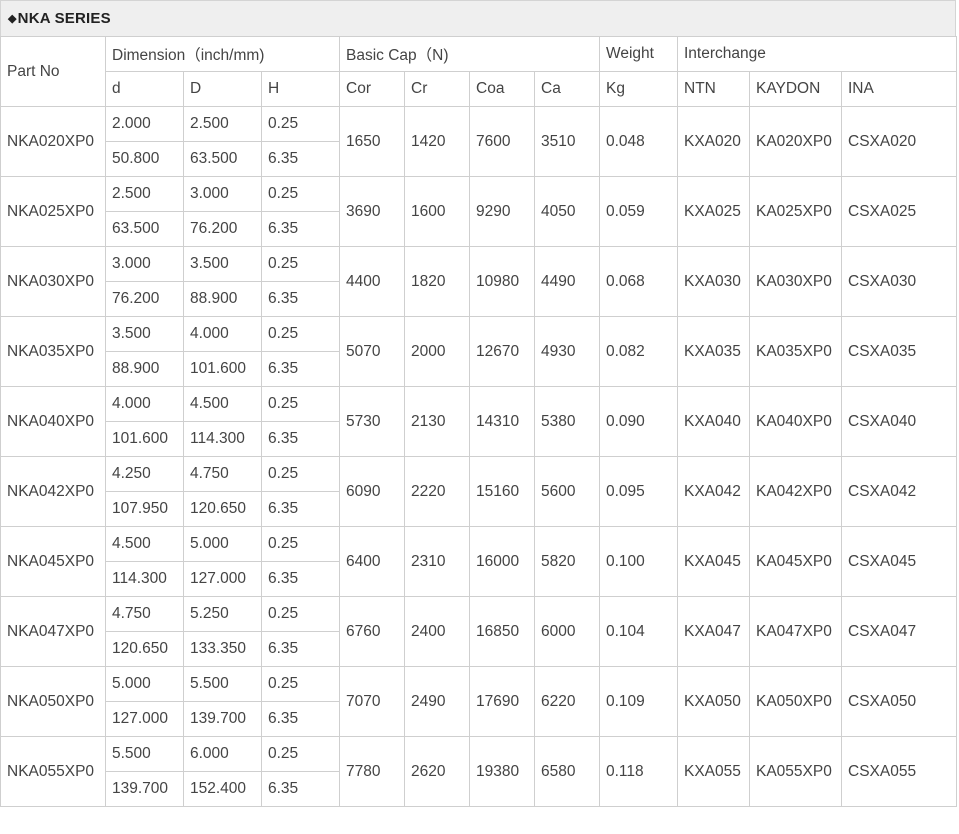 Image resolution: width=959 pixels, height=834 pixels. What do you see at coordinates (53, 701) in the screenshot?
I see `part-no-cell: NKA050XP0` at bounding box center [53, 701].